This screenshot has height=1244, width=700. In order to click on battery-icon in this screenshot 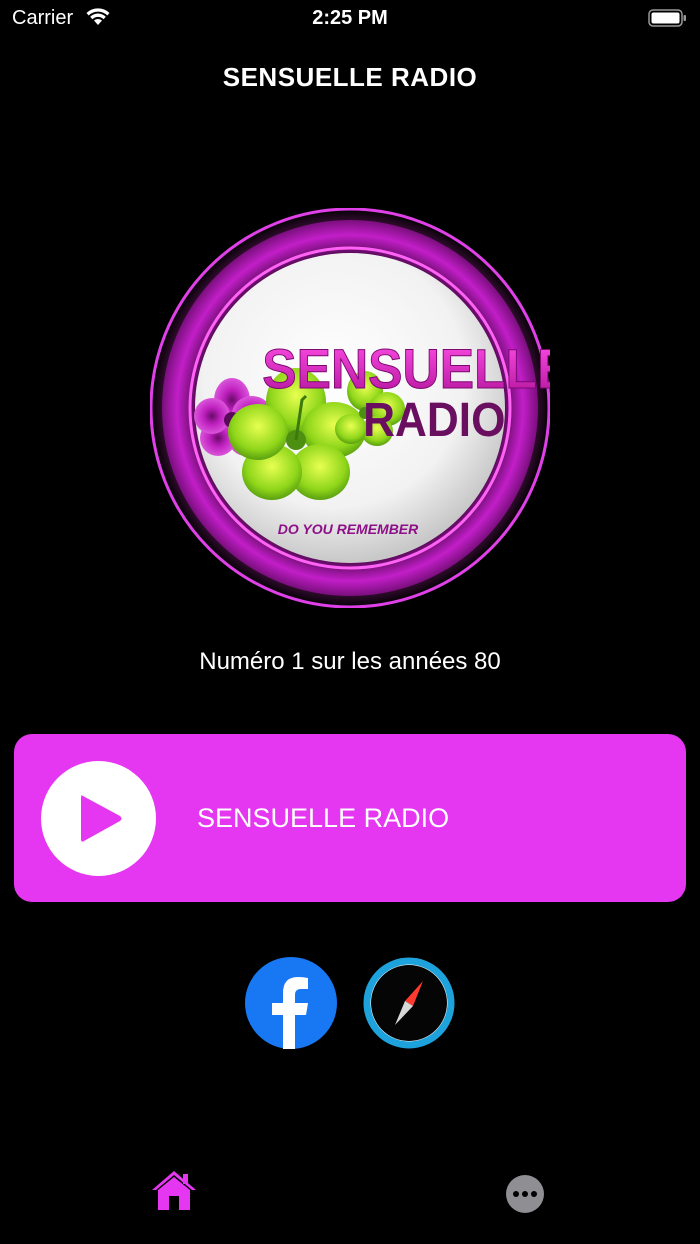, I will do `click(667, 18)`.